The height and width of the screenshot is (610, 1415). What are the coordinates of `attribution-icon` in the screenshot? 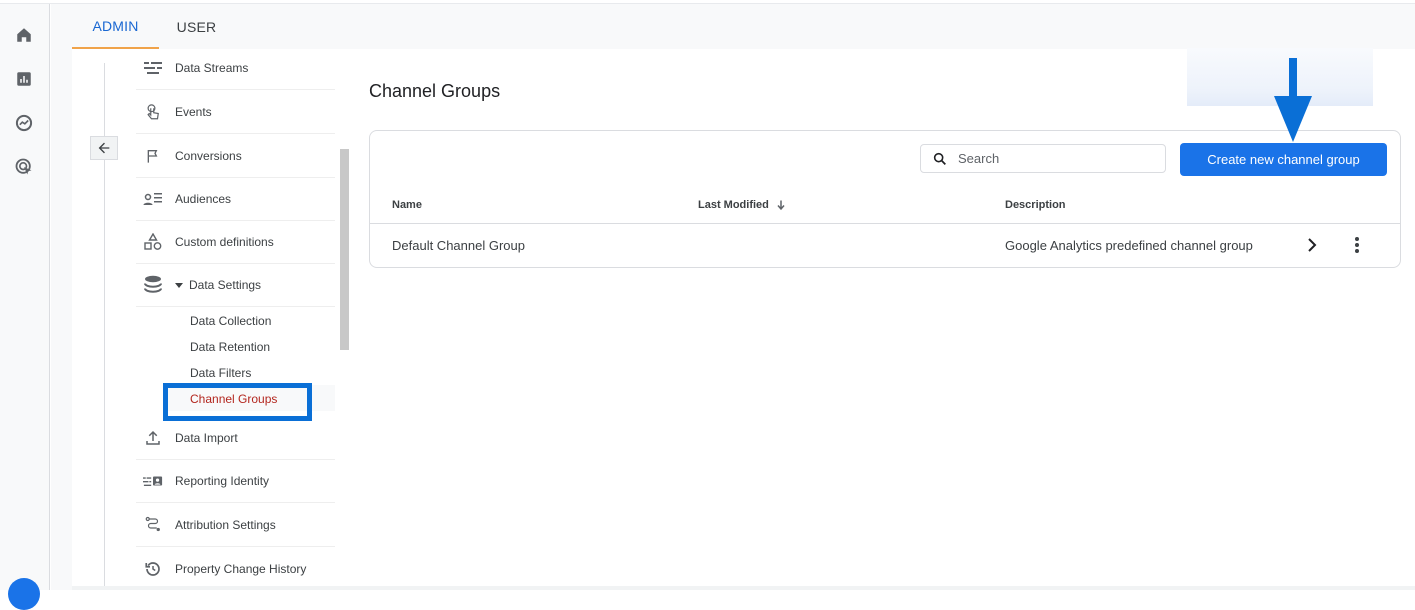 It's located at (153, 525).